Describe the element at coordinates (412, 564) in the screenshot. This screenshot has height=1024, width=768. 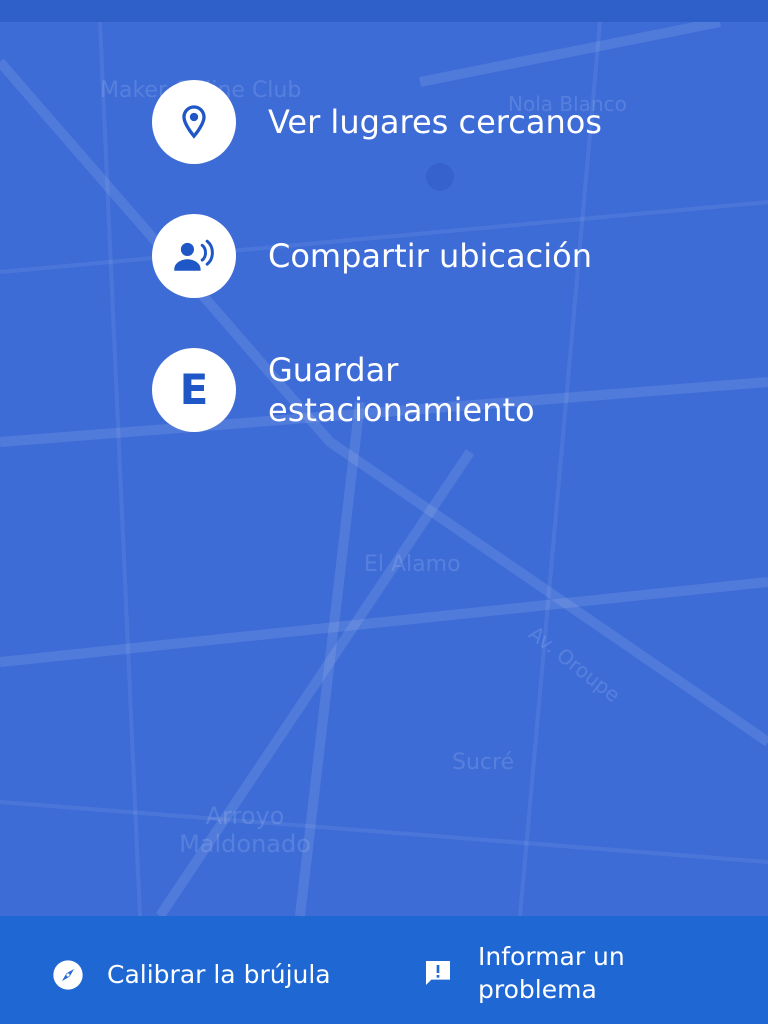
I see `map-label: El Alamo` at that location.